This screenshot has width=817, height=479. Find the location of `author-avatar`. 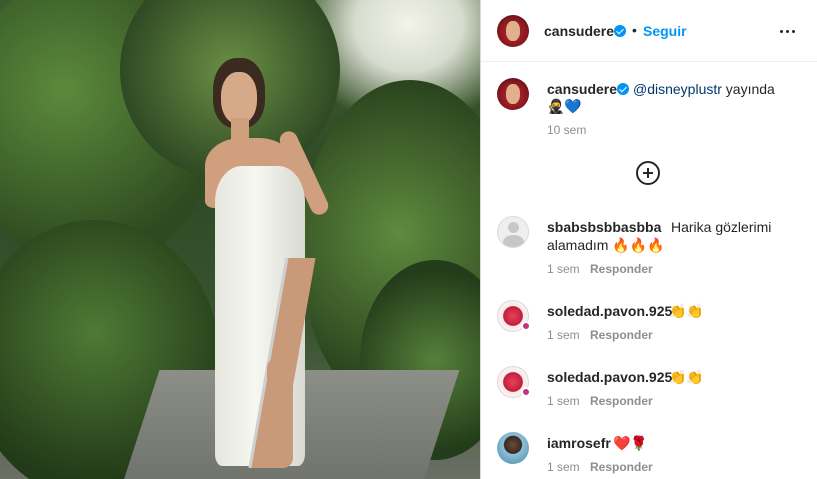

author-avatar is located at coordinates (513, 31).